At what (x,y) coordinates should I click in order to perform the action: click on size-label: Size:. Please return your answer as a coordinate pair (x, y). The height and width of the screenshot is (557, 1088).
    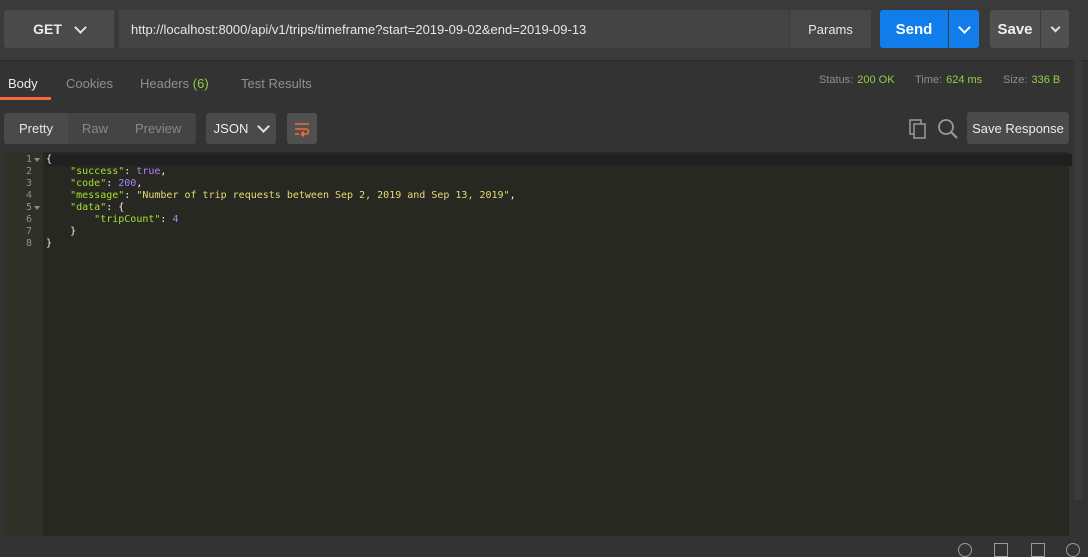
    Looking at the image, I should click on (1015, 80).